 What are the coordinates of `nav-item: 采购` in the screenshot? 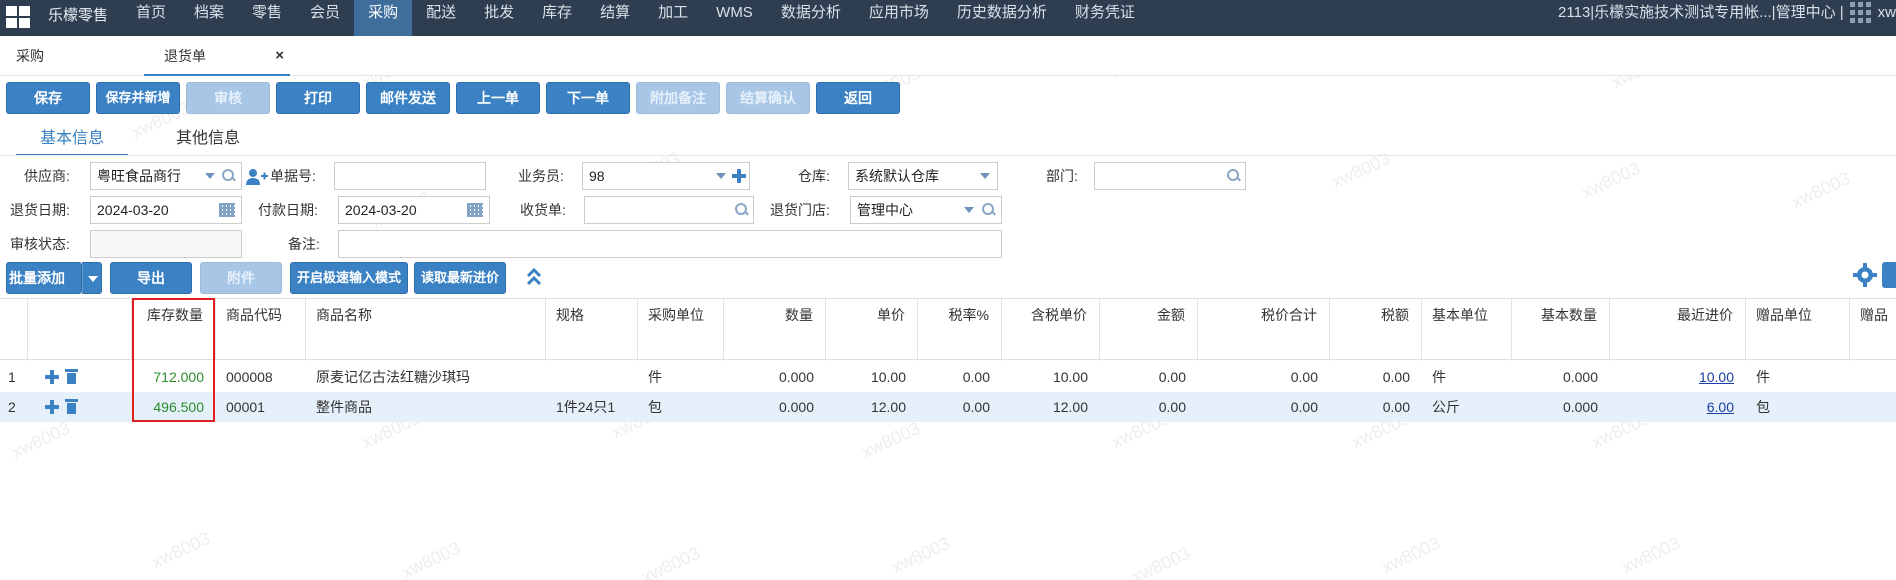 It's located at (383, 18).